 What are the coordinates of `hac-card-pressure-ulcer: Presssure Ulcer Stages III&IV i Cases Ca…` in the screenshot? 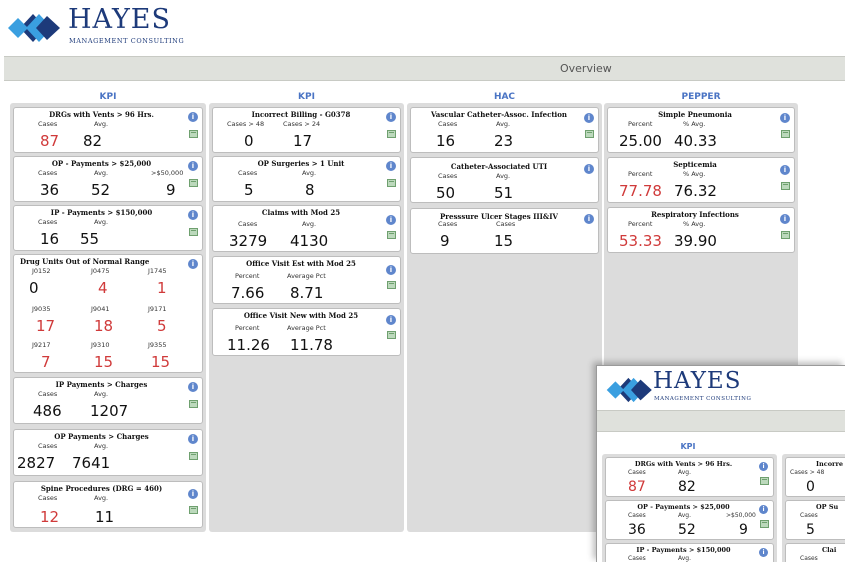 It's located at (504, 231).